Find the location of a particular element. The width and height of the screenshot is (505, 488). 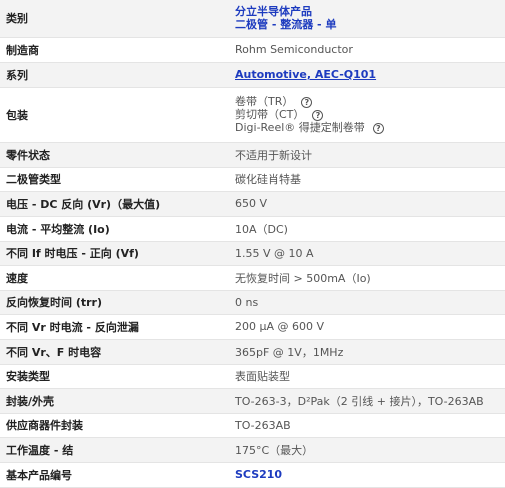

row-label: 系列 is located at coordinates (114, 75).